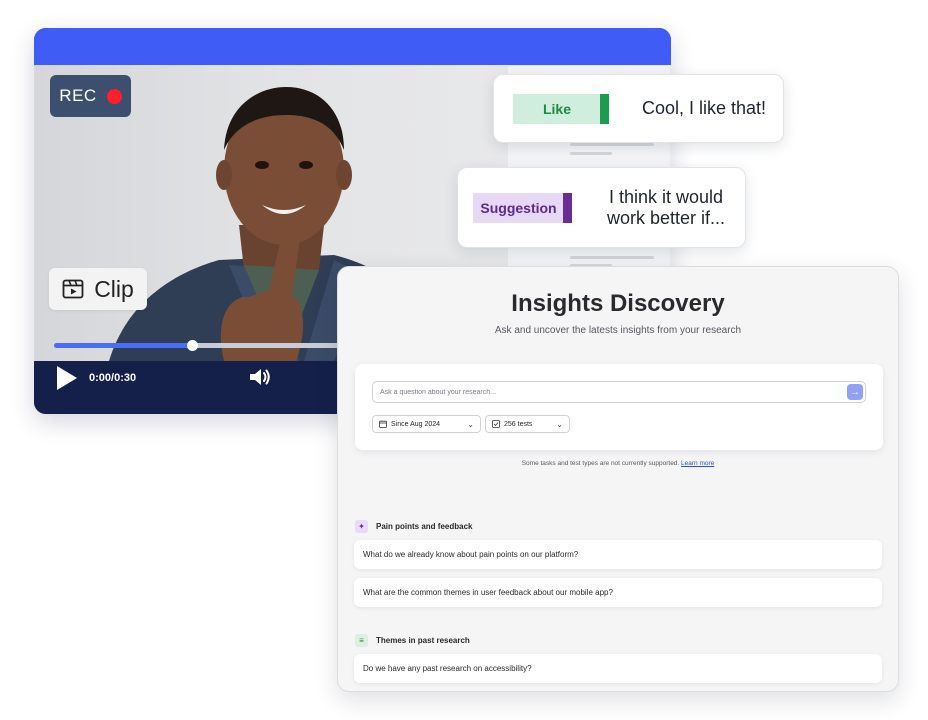 The width and height of the screenshot is (928, 720). I want to click on pain-points-icon: ✦, so click(361, 526).